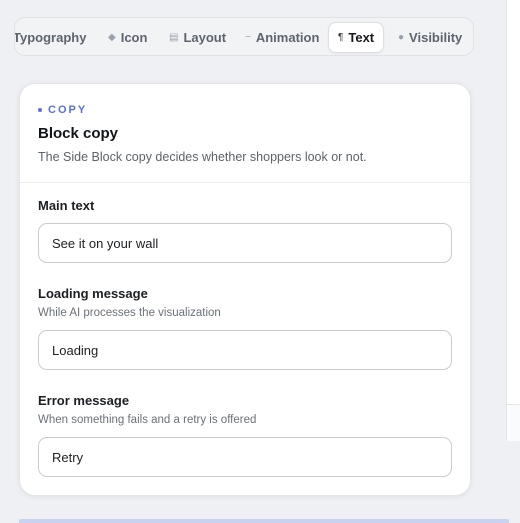 The height and width of the screenshot is (523, 520). I want to click on main-text-input, so click(245, 243).